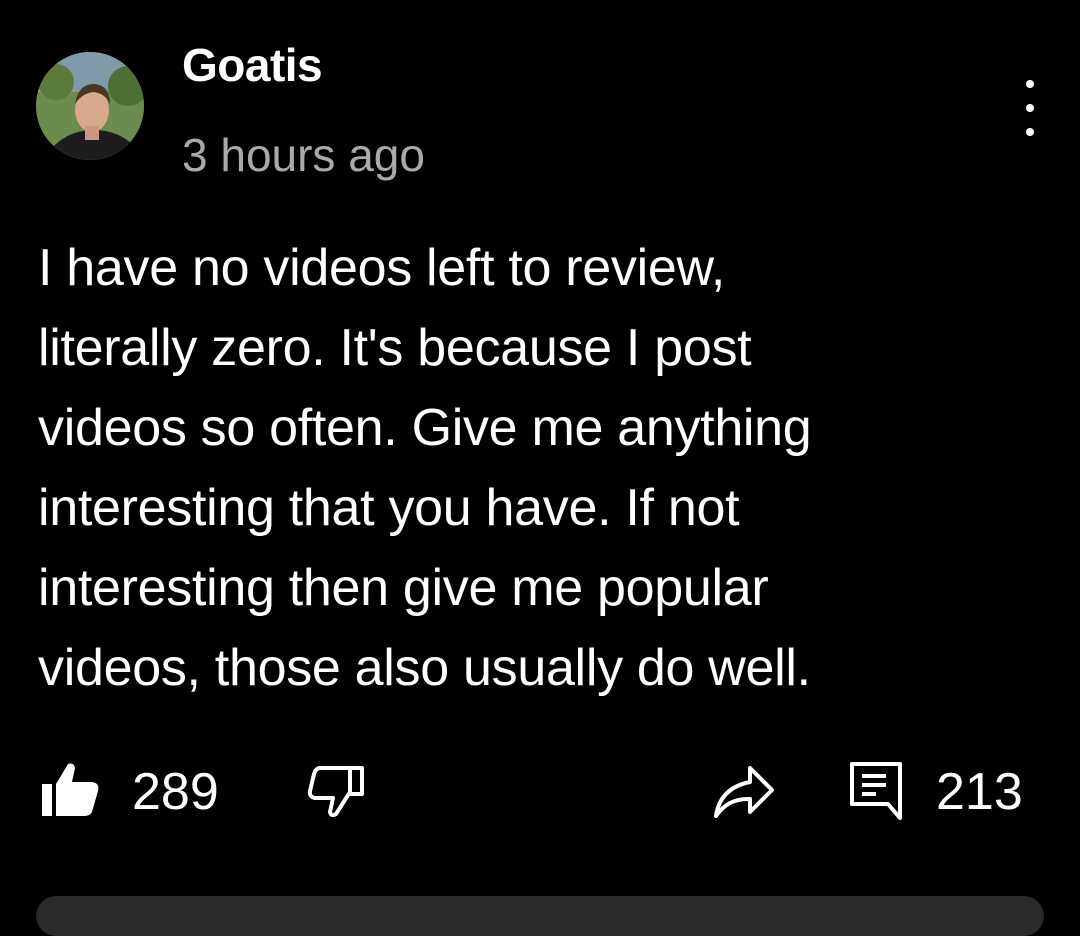 Image resolution: width=1080 pixels, height=936 pixels. Describe the element at coordinates (425, 428) in the screenshot. I see `comment-body-line: videos so often. Give me anything` at that location.